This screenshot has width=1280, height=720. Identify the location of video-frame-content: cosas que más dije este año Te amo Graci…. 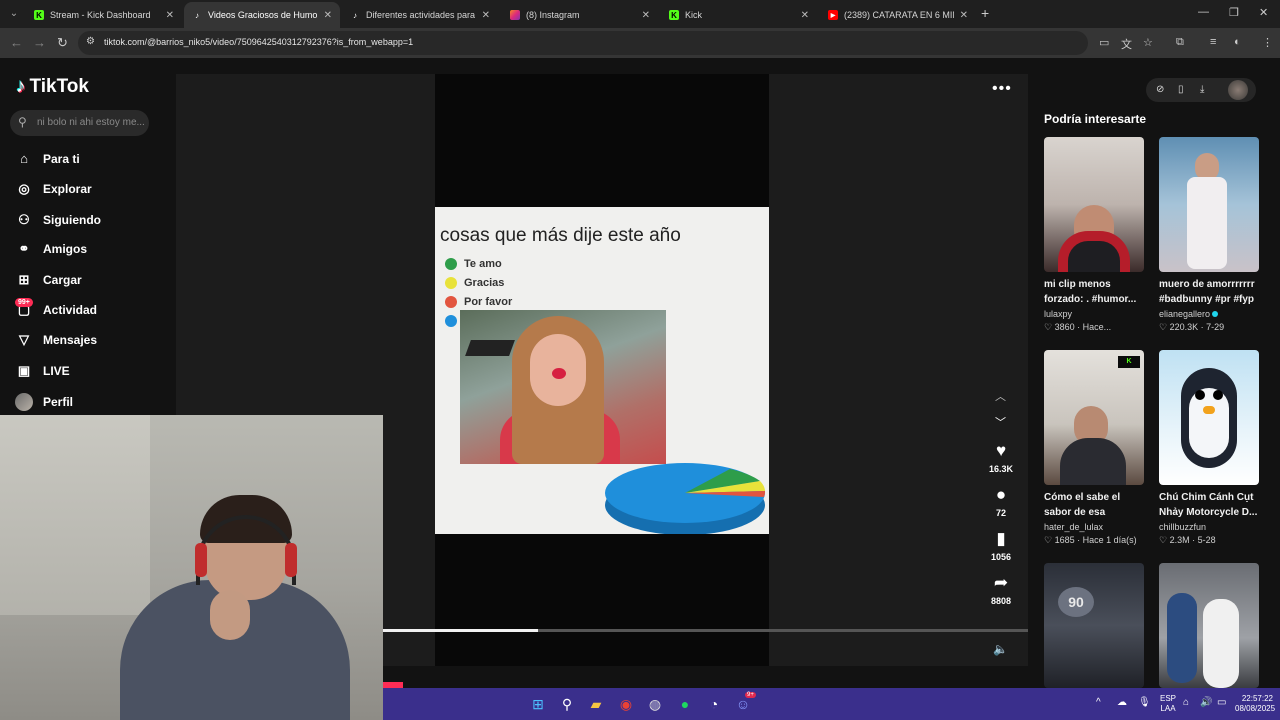
(602, 370).